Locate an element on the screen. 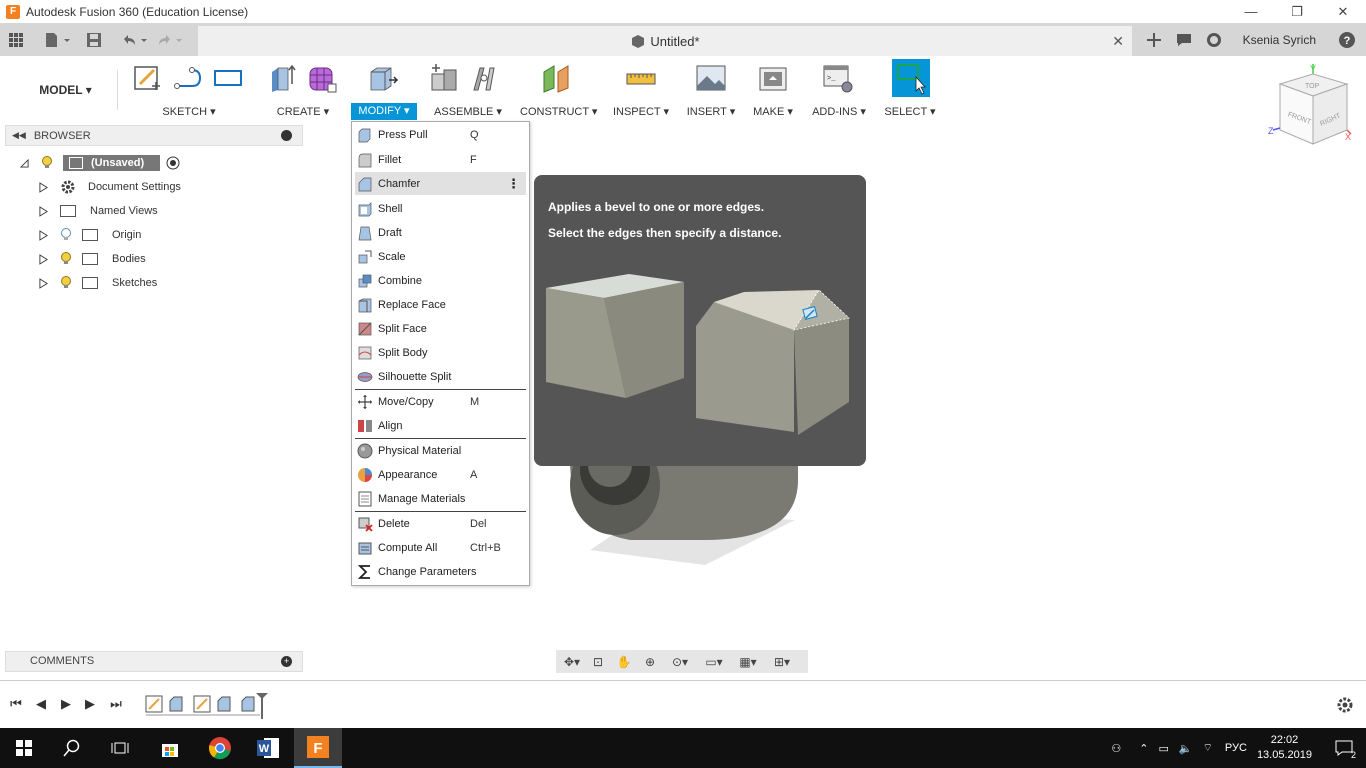 The image size is (1366, 768). document-tab: Untitled* ✕ is located at coordinates (665, 41).